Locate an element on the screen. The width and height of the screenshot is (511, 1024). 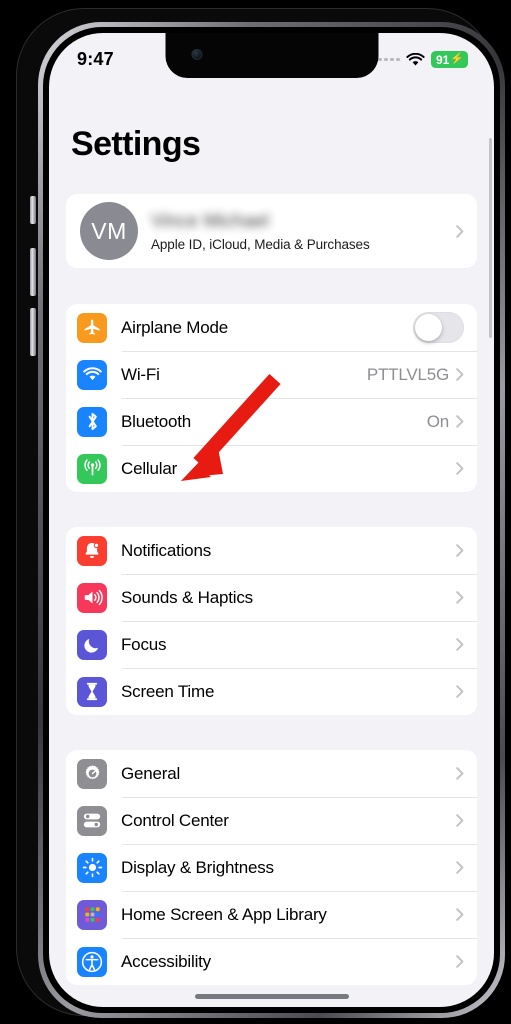
bluetooth-icon is located at coordinates (92, 421).